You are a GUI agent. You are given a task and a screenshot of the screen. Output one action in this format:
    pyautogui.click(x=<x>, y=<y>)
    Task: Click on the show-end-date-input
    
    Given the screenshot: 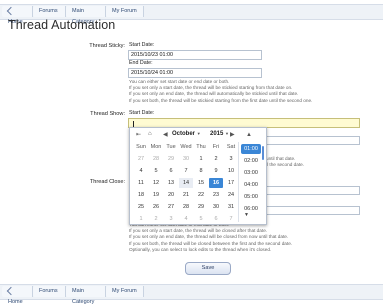 What is the action you would take?
    pyautogui.click(x=313, y=140)
    